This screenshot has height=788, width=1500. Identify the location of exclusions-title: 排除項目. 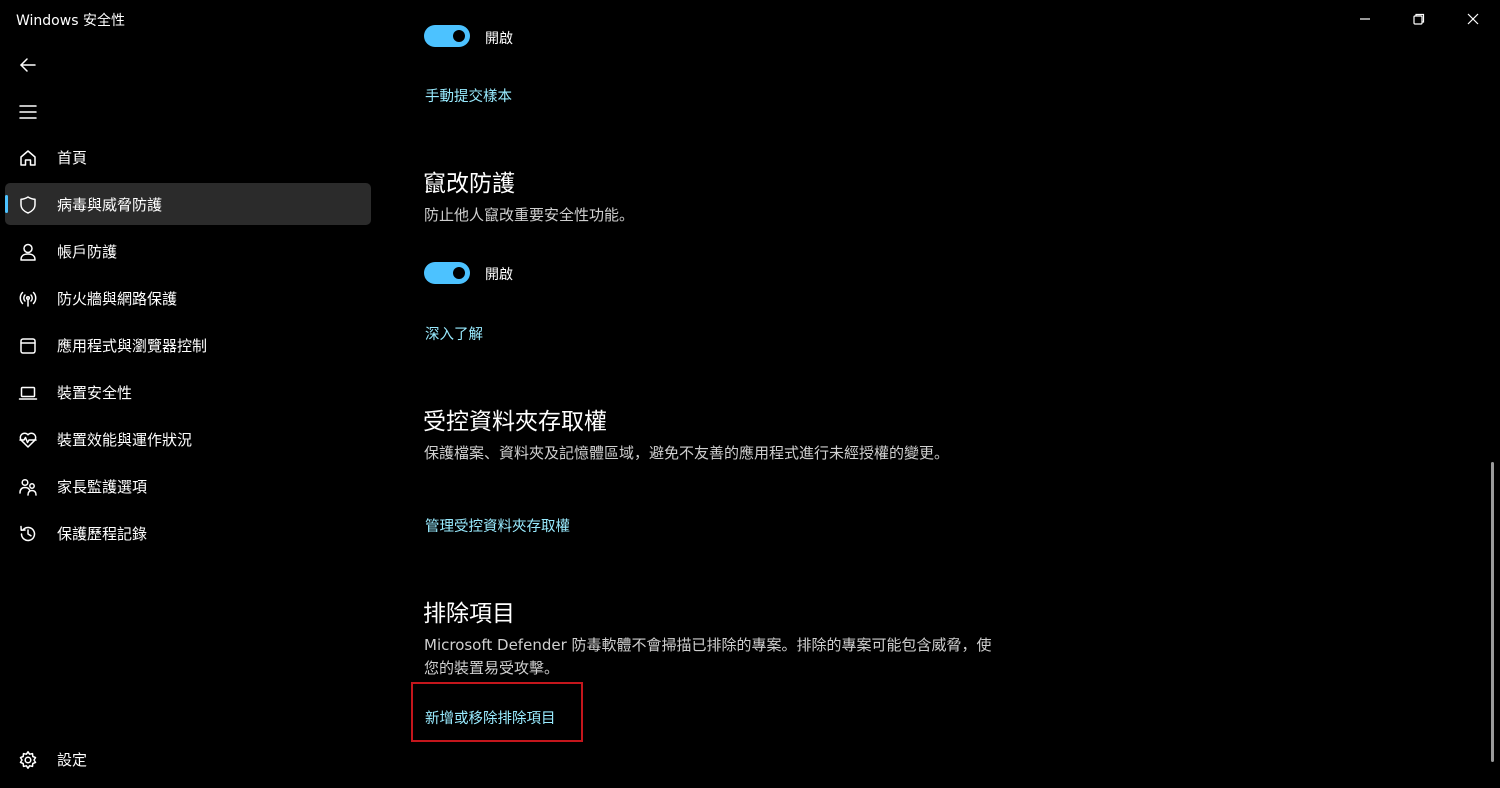
(469, 614).